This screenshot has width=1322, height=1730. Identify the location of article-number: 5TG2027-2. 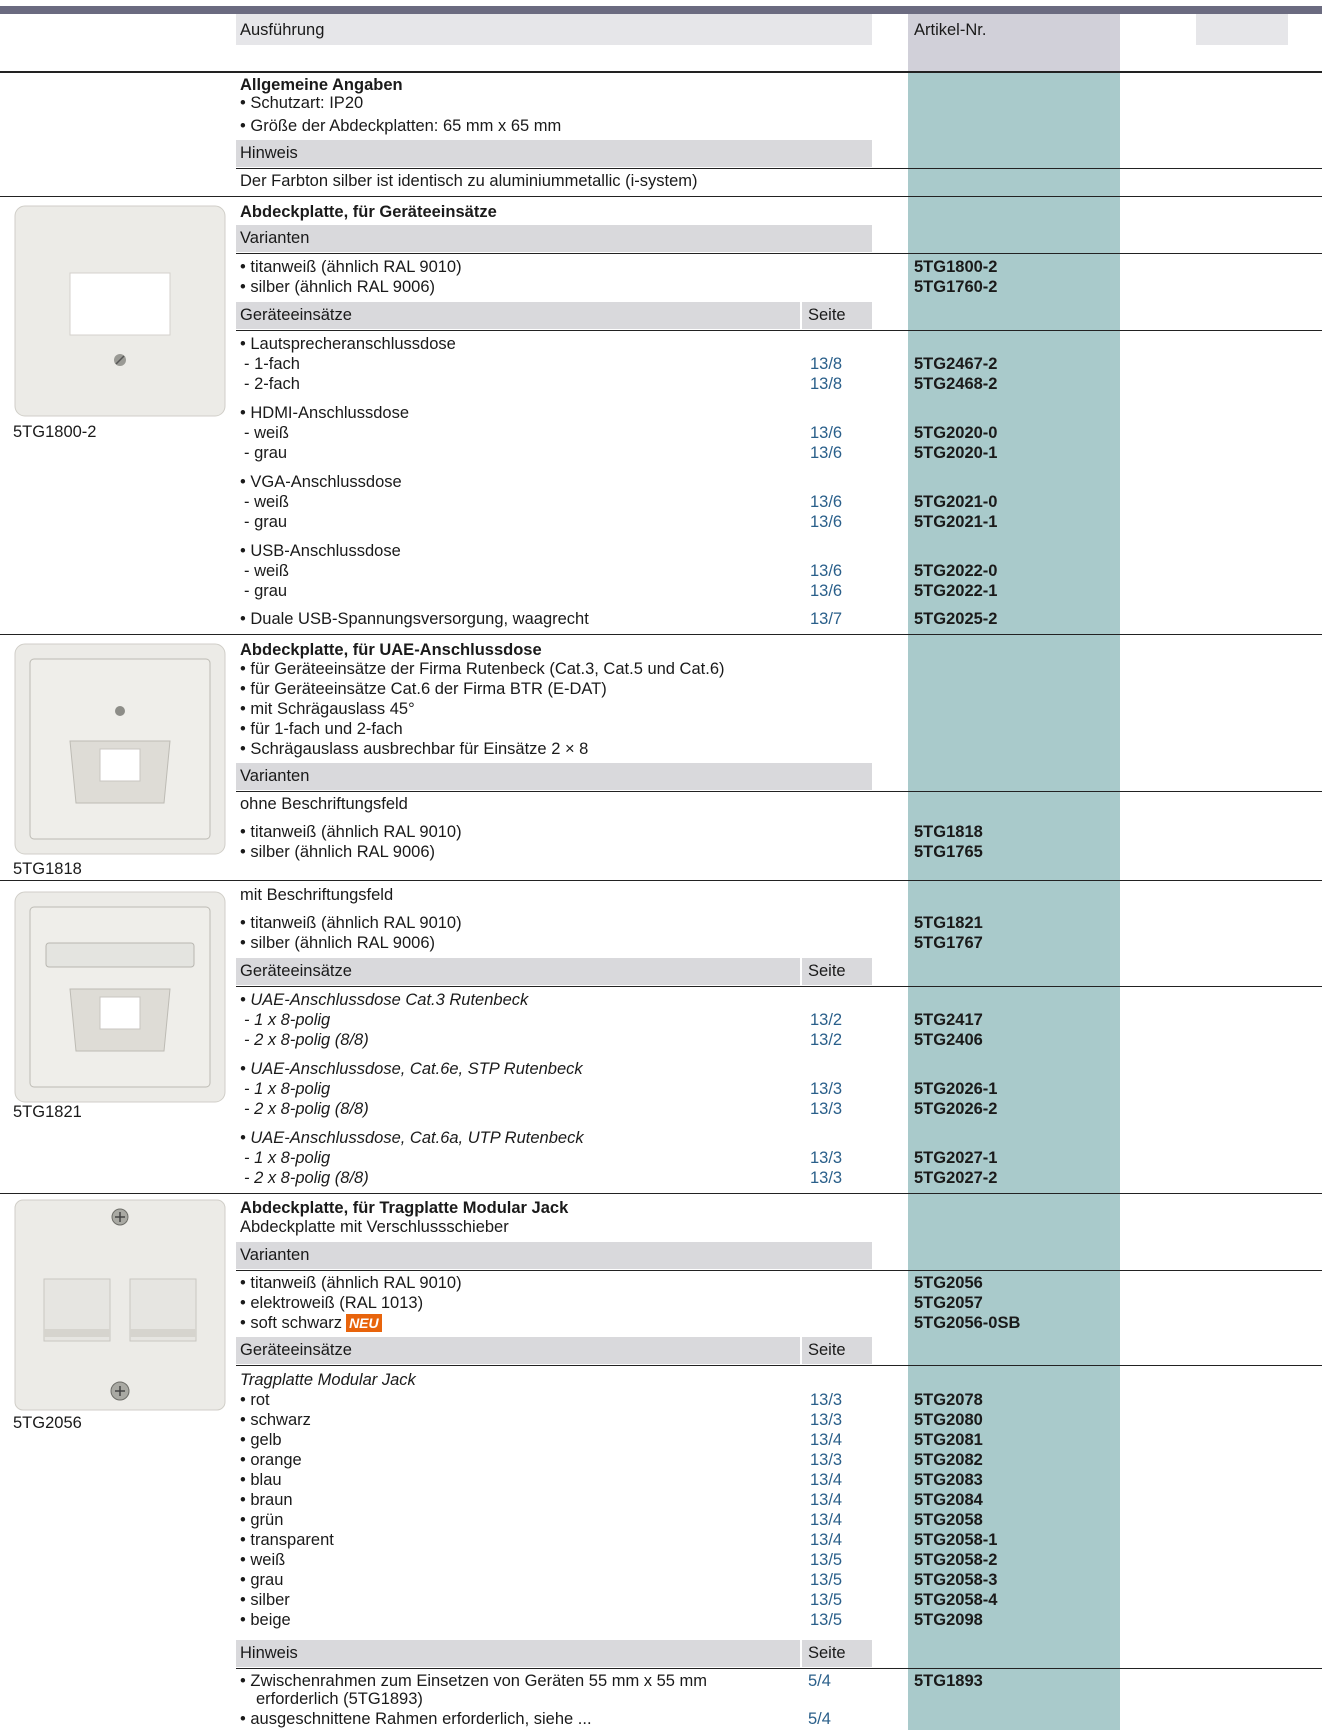
(956, 1178).